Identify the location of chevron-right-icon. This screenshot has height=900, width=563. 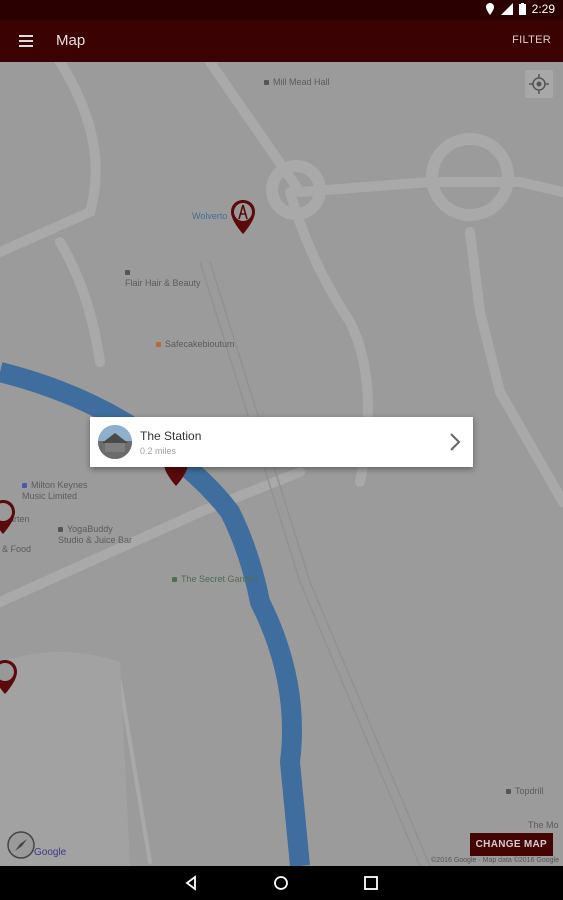
(455, 442).